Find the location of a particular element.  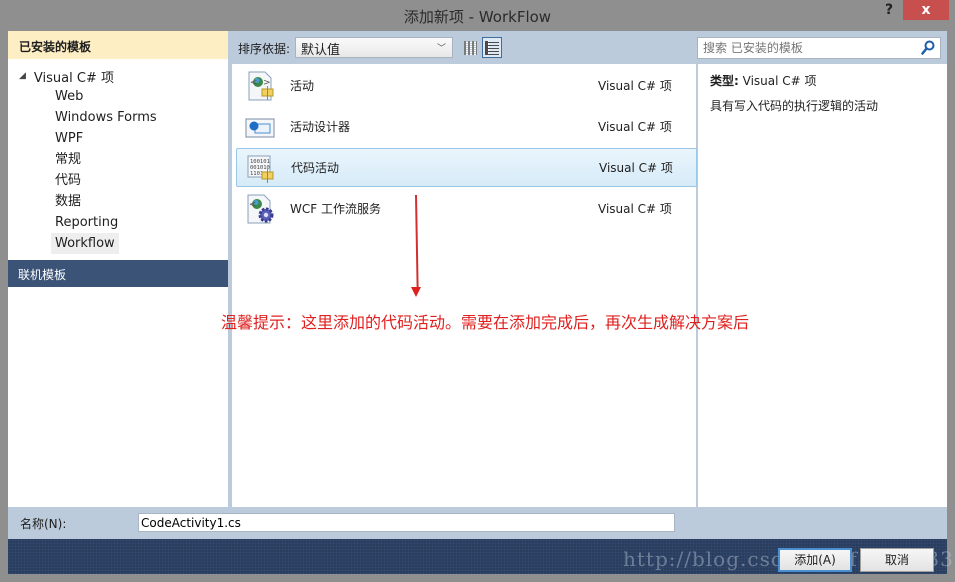

annotation-tip-text: 温馨提示：这里添加的代码活动。需要在添加完成后，再次生成解决方案后 is located at coordinates (485, 322).